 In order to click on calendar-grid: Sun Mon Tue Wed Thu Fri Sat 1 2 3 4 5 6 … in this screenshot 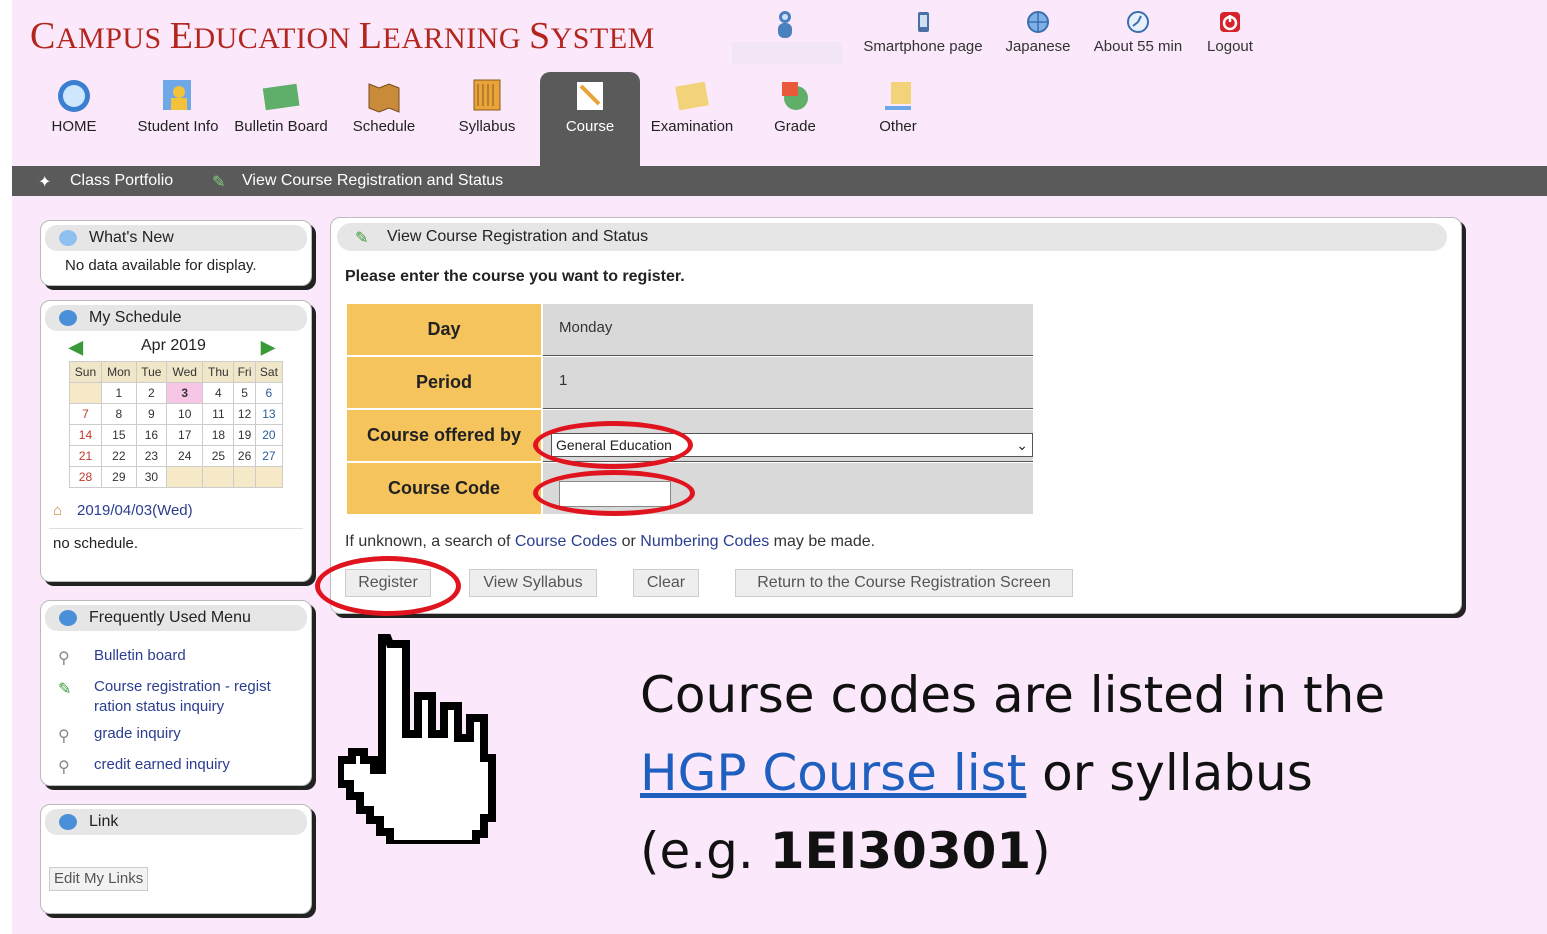, I will do `click(176, 424)`.